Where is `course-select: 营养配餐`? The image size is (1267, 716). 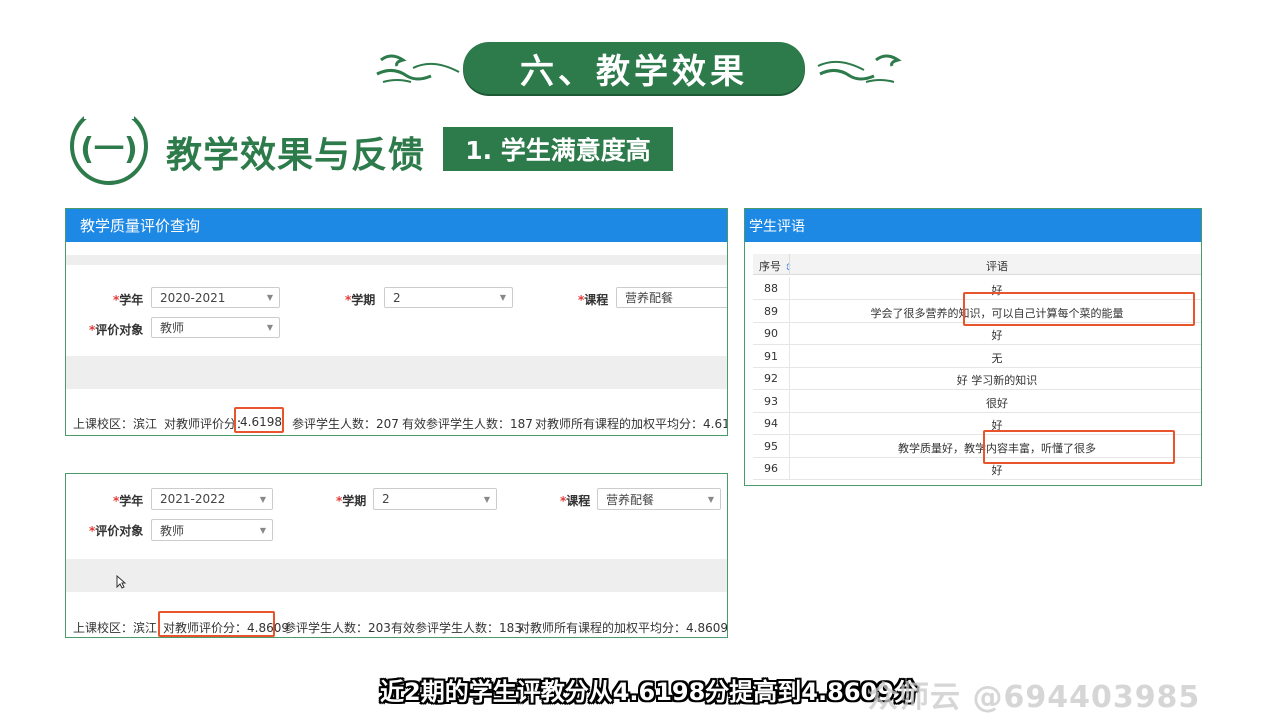
course-select: 营养配餐 is located at coordinates (671, 297).